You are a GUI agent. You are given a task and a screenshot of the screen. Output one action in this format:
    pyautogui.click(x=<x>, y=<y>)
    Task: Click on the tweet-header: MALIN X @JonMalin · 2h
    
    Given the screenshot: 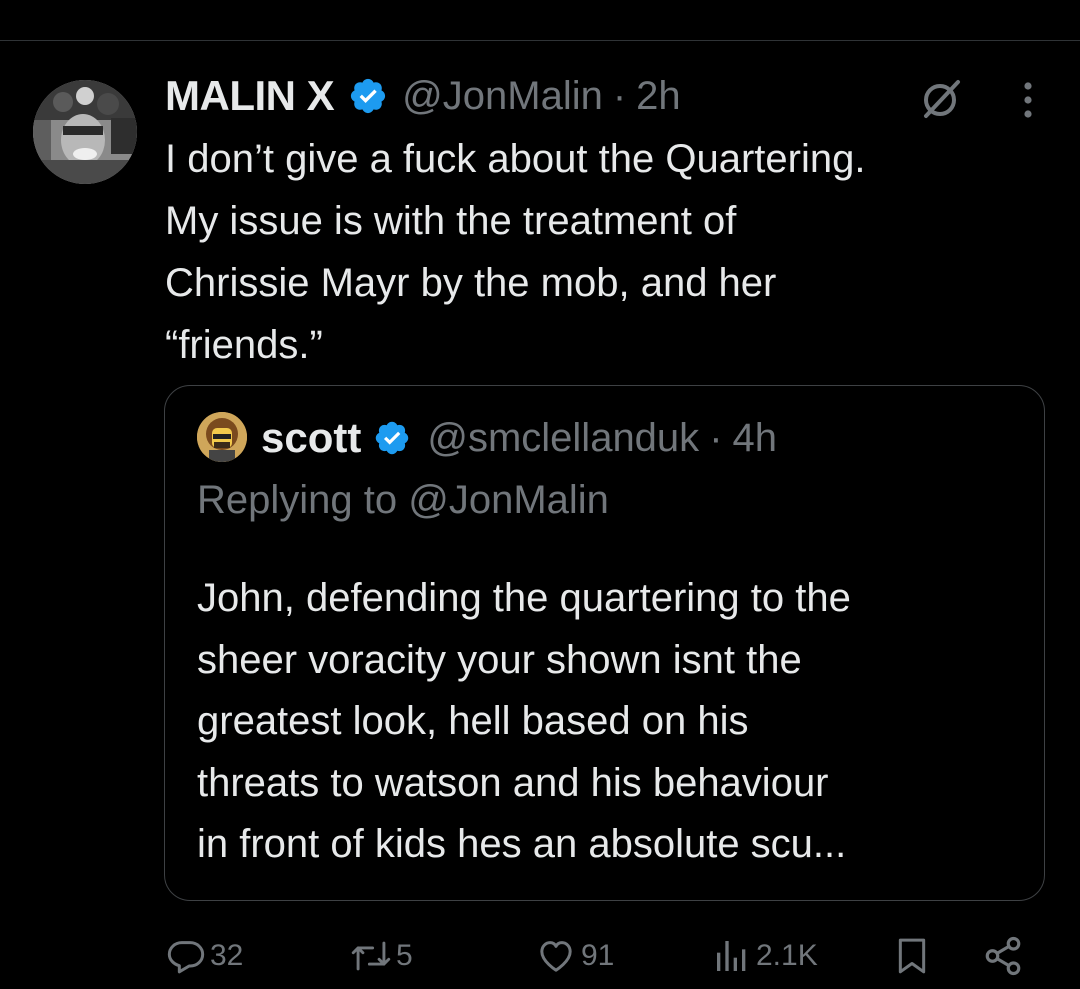 What is the action you would take?
    pyautogui.click(x=423, y=96)
    